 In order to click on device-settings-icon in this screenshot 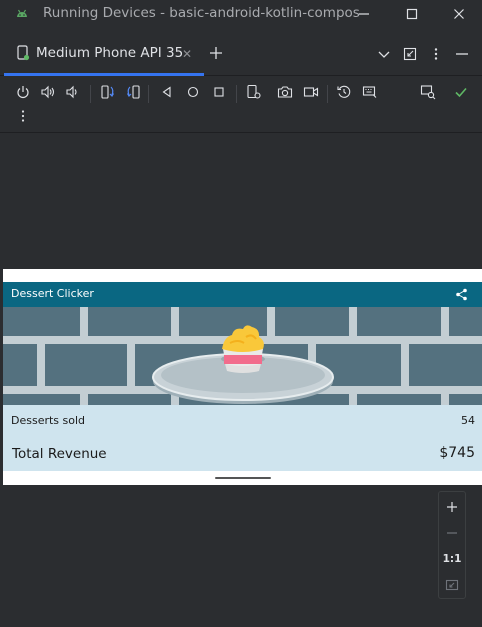, I will do `click(254, 91)`.